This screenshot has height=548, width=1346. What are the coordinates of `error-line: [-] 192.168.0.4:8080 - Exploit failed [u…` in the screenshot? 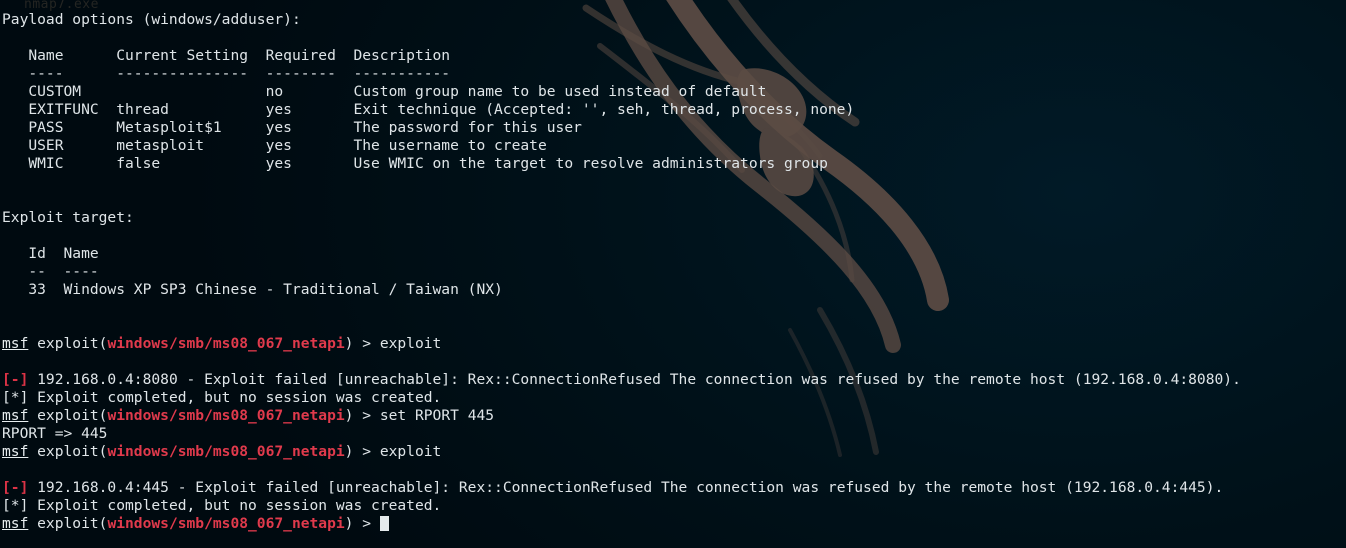 It's located at (674, 380).